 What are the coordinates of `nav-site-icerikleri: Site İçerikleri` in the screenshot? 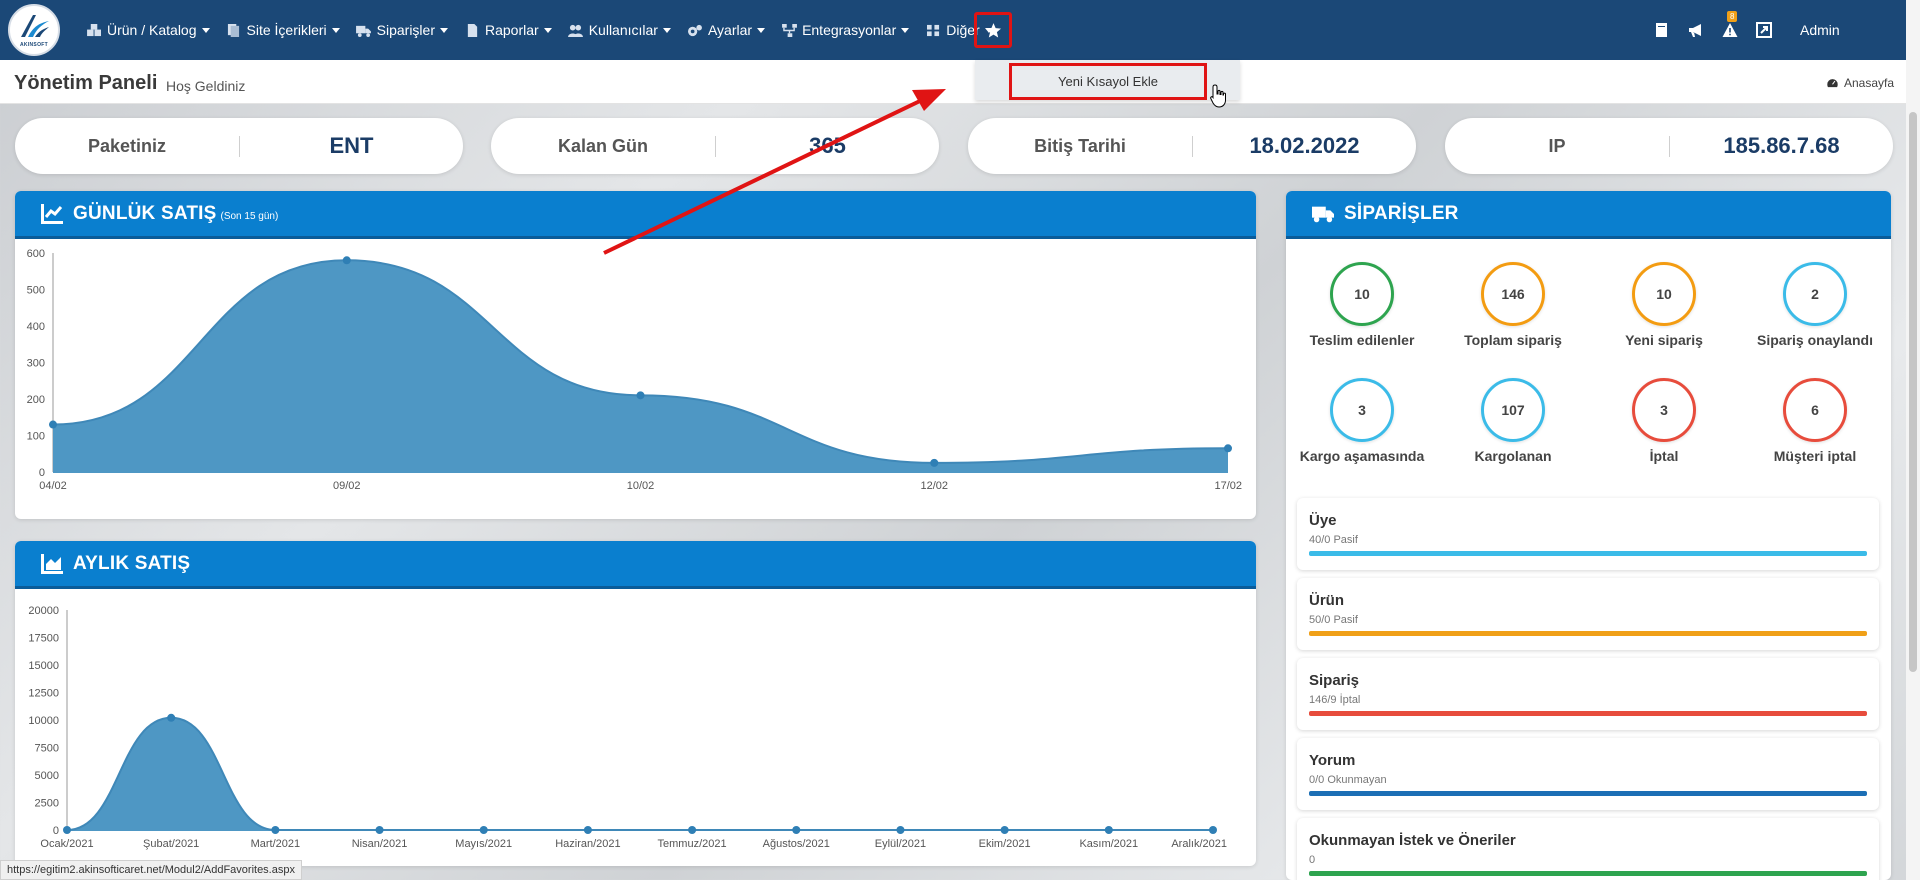 It's located at (283, 30).